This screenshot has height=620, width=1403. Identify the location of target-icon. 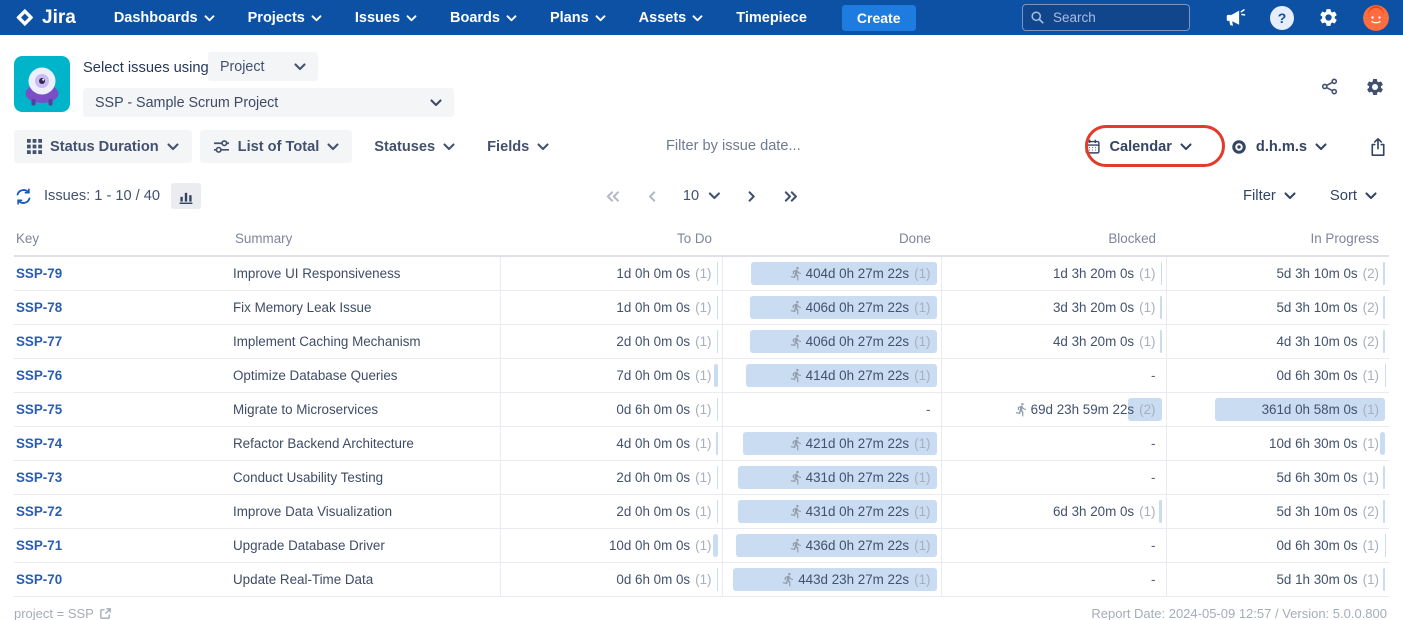
(1239, 146).